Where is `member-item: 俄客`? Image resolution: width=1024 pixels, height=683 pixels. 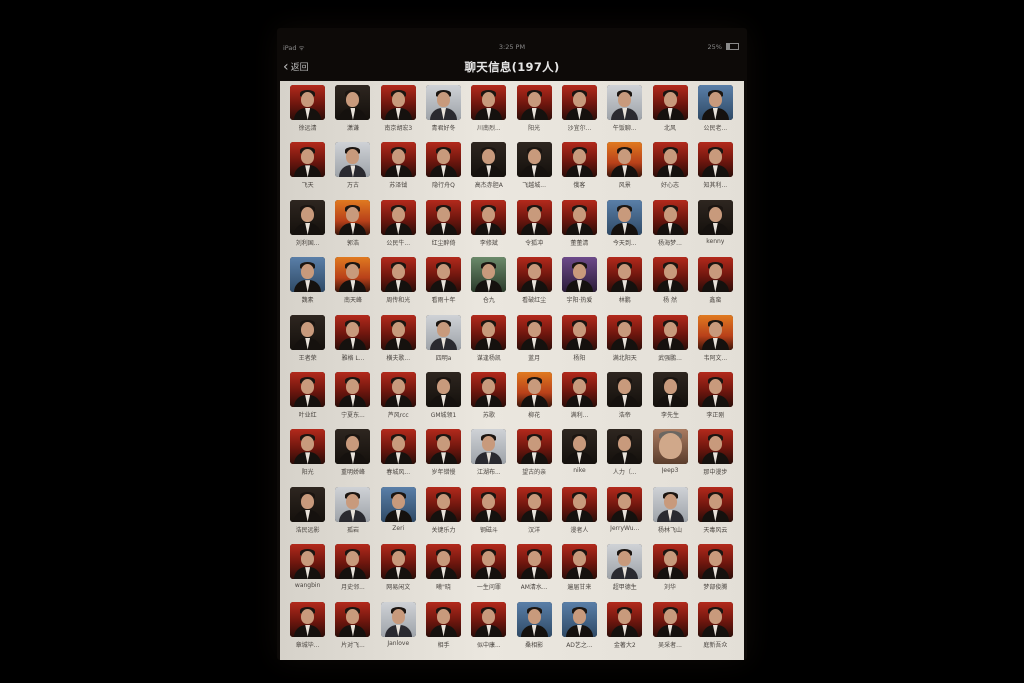
member-item: 俄客 is located at coordinates (579, 170).